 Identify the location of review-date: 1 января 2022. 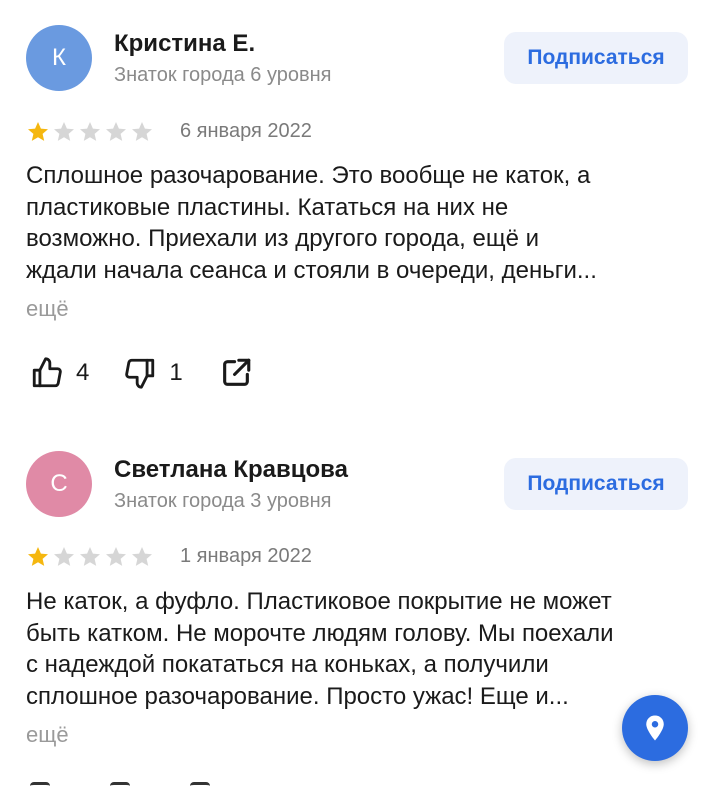
(246, 556).